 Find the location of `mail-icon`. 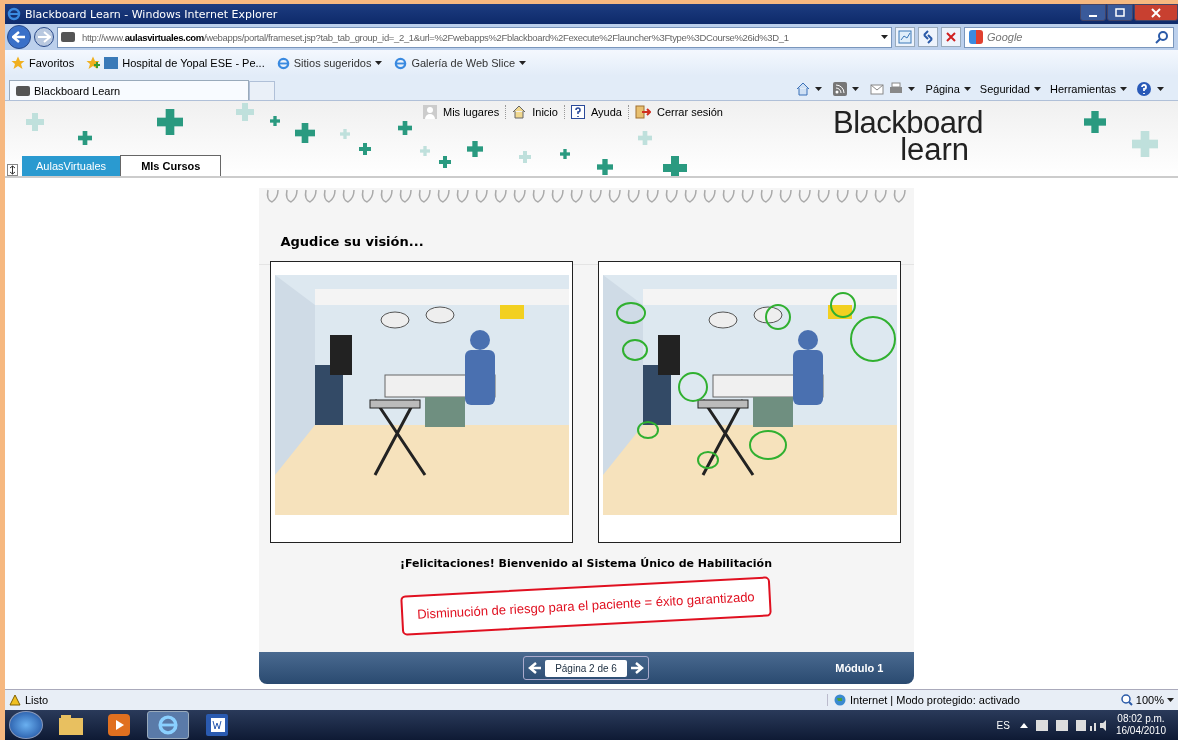

mail-icon is located at coordinates (876, 89).